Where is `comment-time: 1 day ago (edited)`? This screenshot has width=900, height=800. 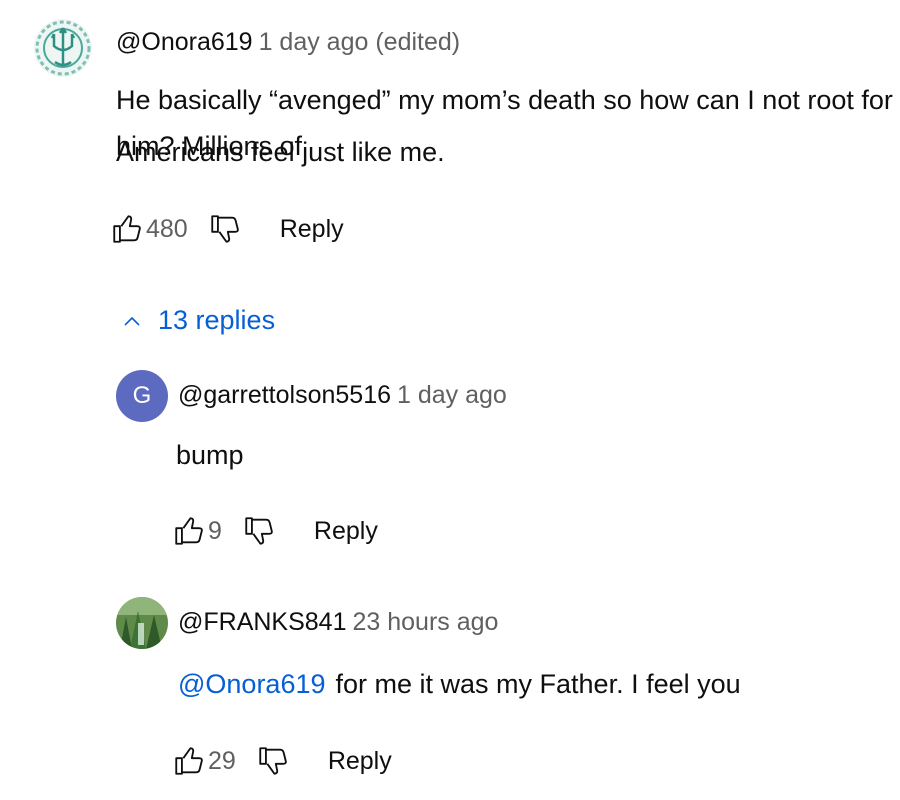 comment-time: 1 day ago (edited) is located at coordinates (360, 42).